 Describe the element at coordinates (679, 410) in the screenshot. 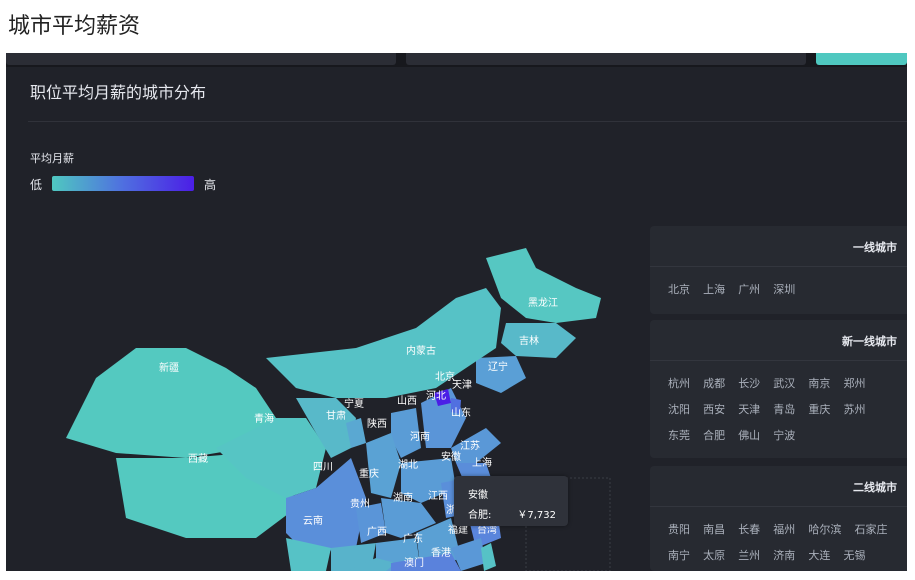

I see `city-link: 沈阳` at that location.